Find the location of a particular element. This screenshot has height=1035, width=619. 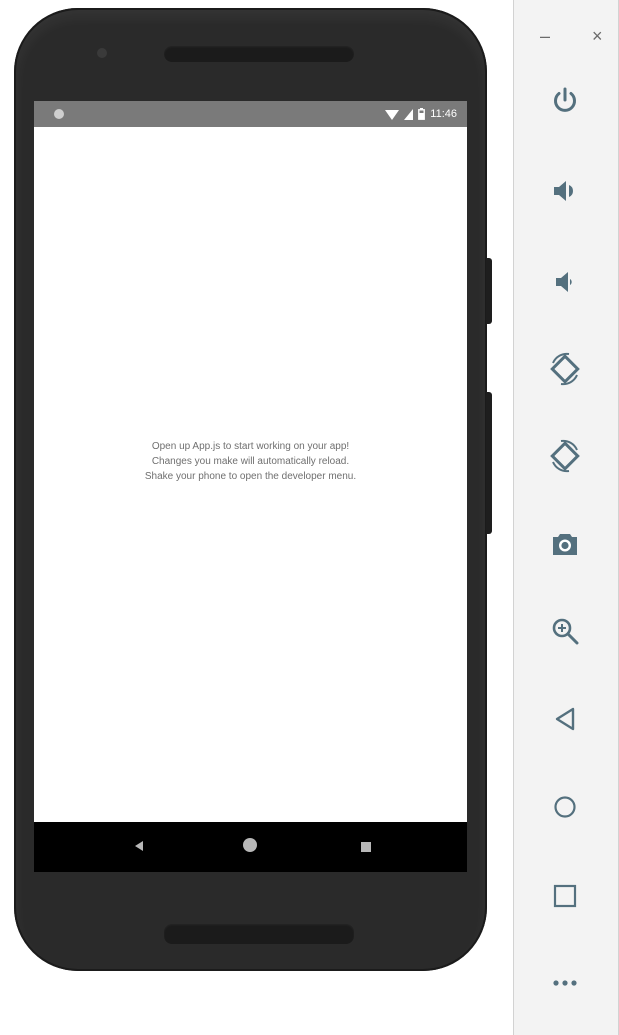

recents-icon is located at coordinates (366, 847).